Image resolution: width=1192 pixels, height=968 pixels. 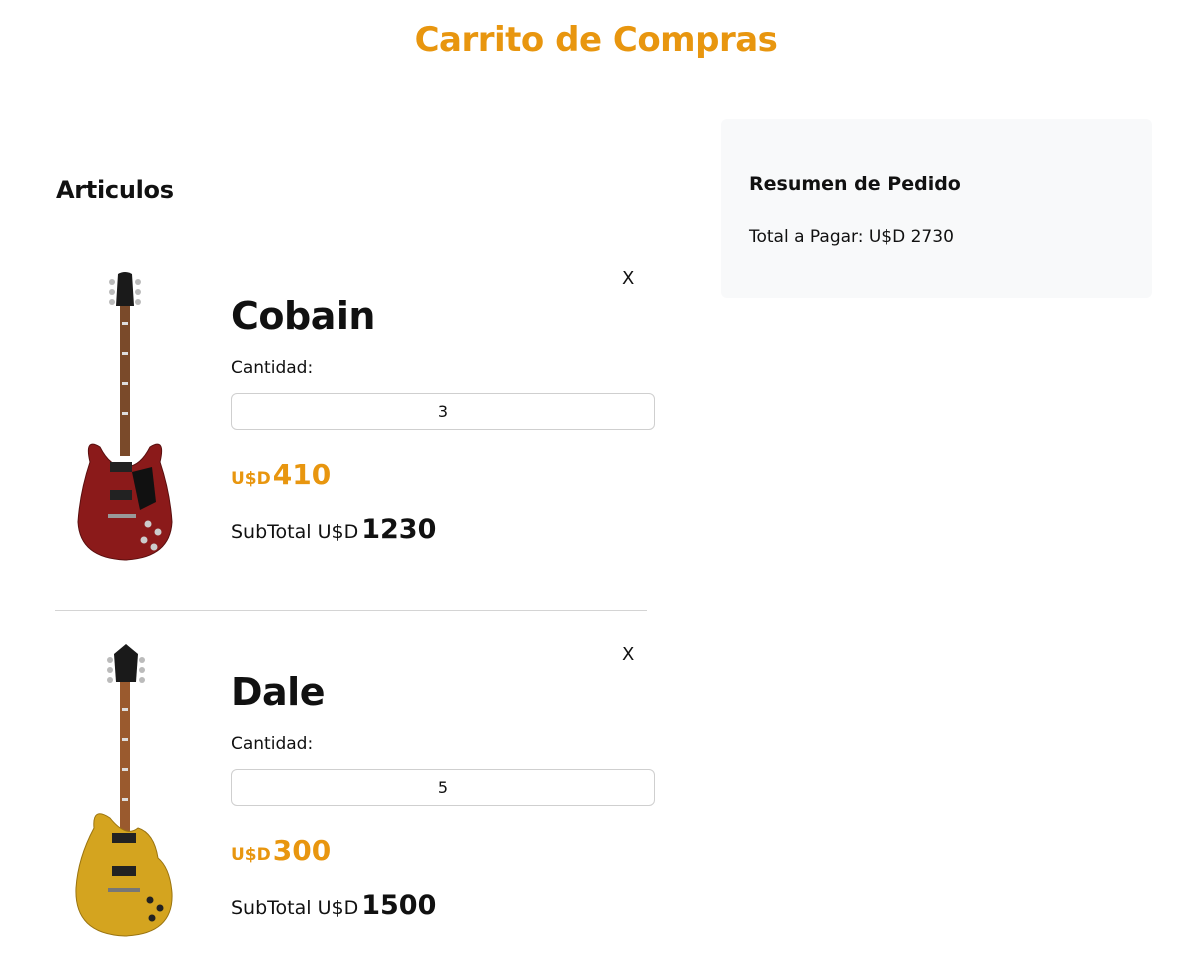 What do you see at coordinates (303, 316) in the screenshot?
I see `item-name: Cobain` at bounding box center [303, 316].